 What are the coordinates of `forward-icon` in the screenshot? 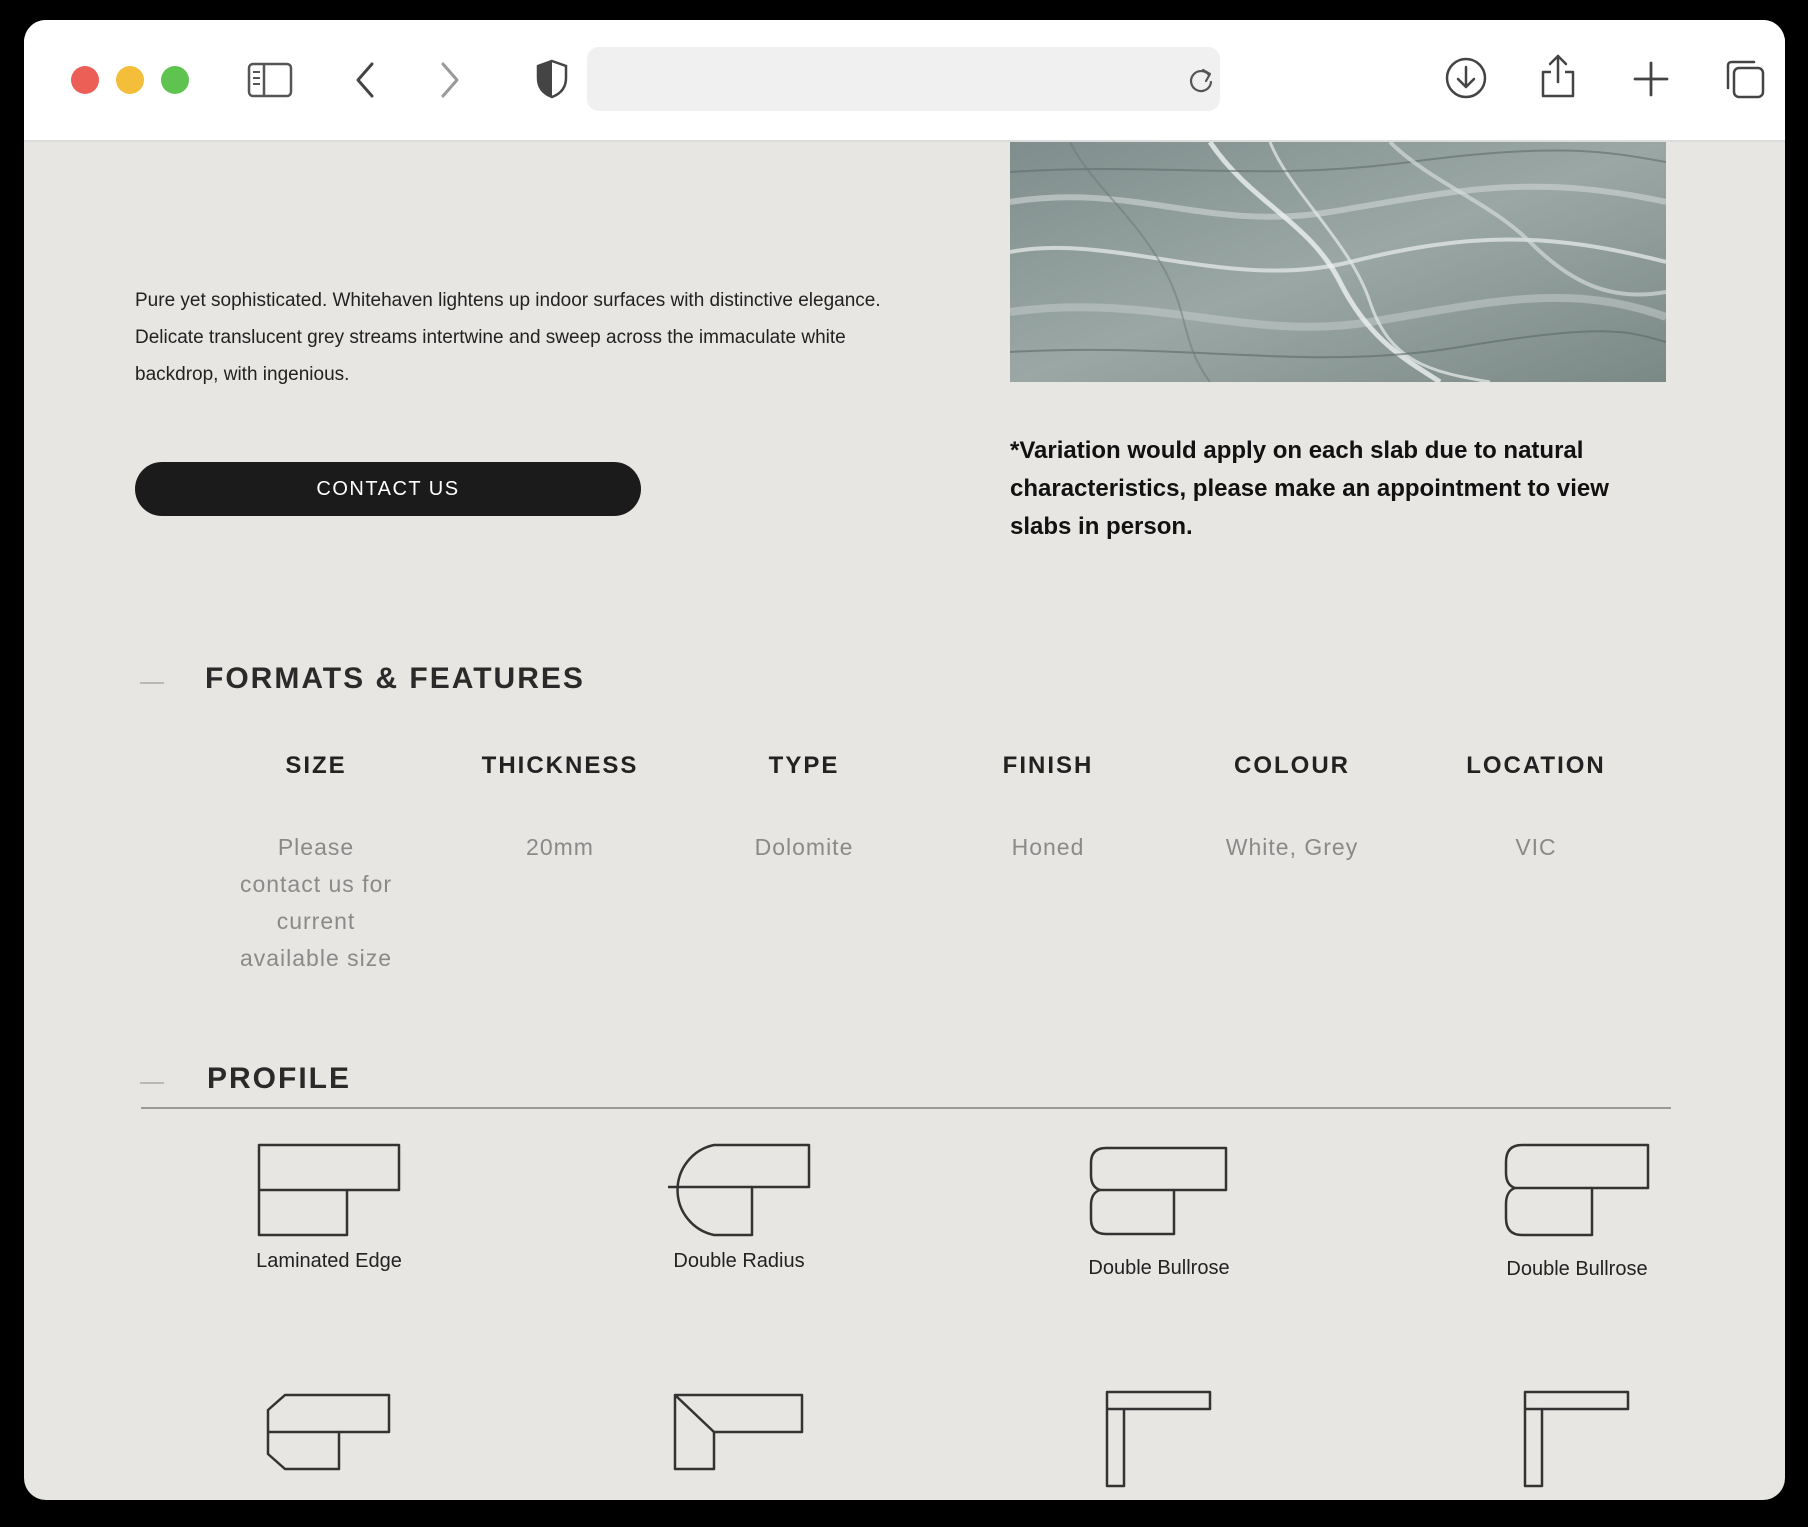 It's located at (449, 80).